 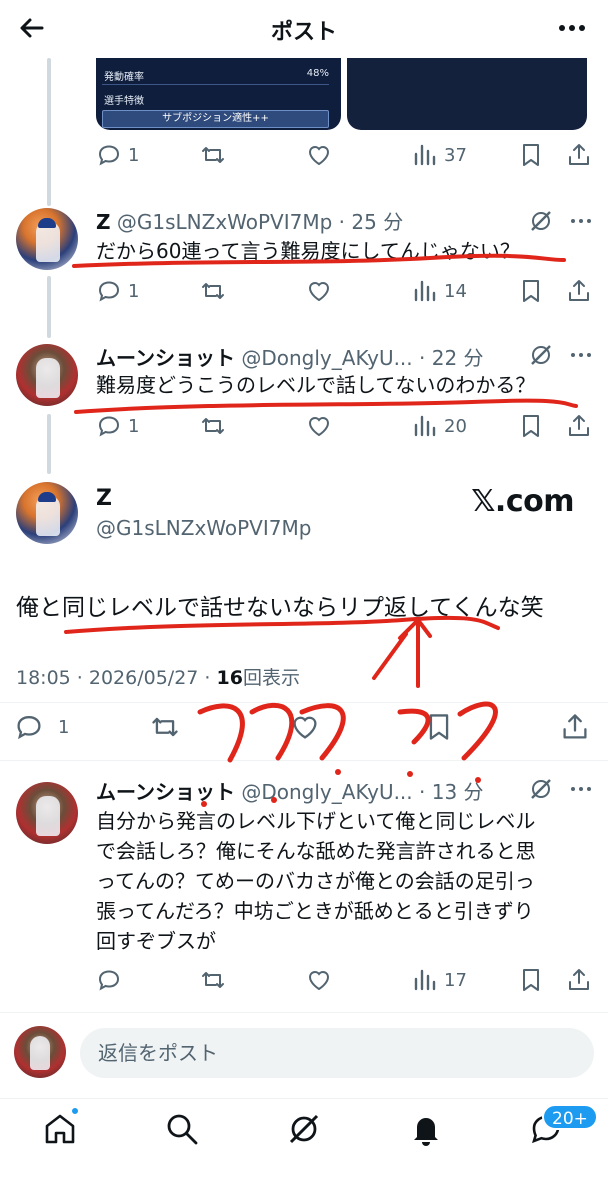 I want to click on post-datetime: 18:05 · 2026/05/27 ·, so click(x=116, y=678).